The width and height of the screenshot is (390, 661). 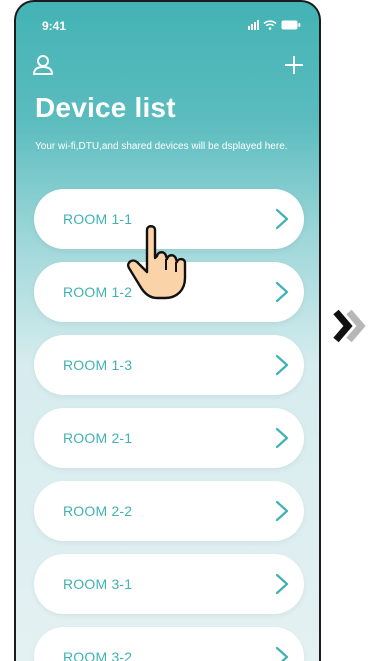 What do you see at coordinates (98, 438) in the screenshot?
I see `device-label: ROOM 2-1` at bounding box center [98, 438].